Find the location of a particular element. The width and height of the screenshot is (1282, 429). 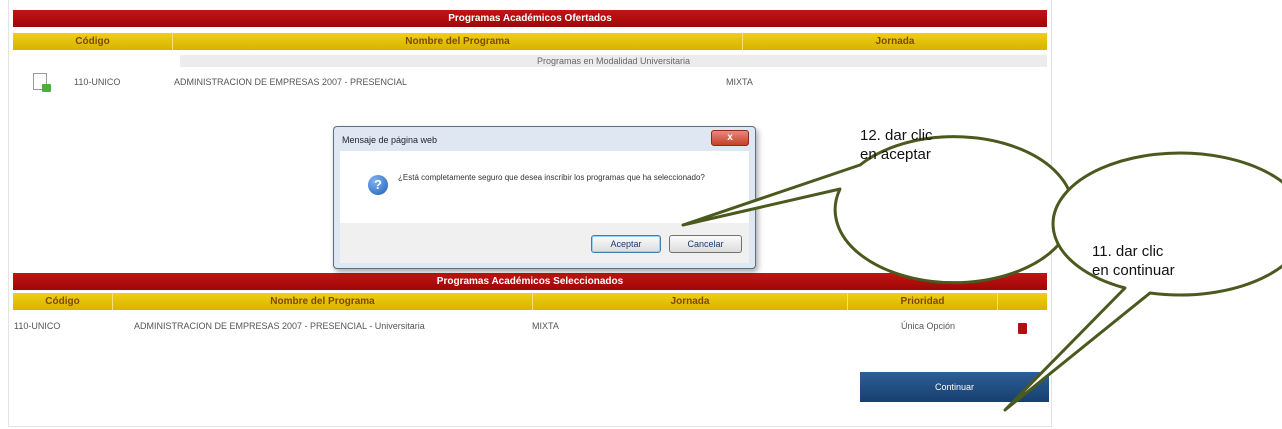

close-icon: x is located at coordinates (730, 138).